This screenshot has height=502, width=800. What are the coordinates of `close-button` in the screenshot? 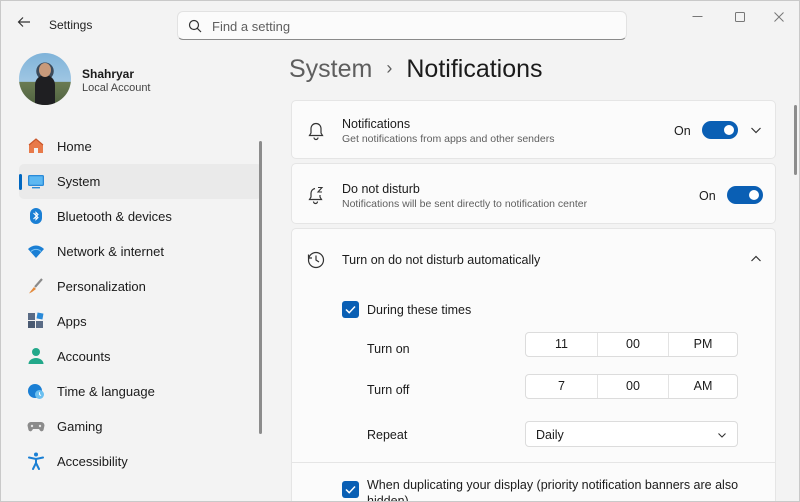 It's located at (779, 18).